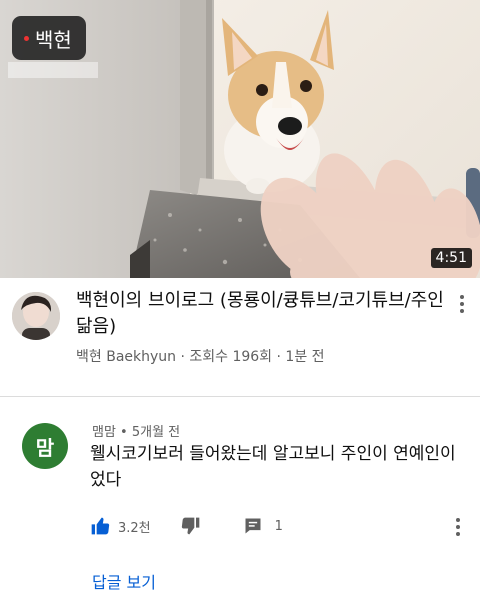  I want to click on comment-actions: 3.2천 1, so click(186, 526).